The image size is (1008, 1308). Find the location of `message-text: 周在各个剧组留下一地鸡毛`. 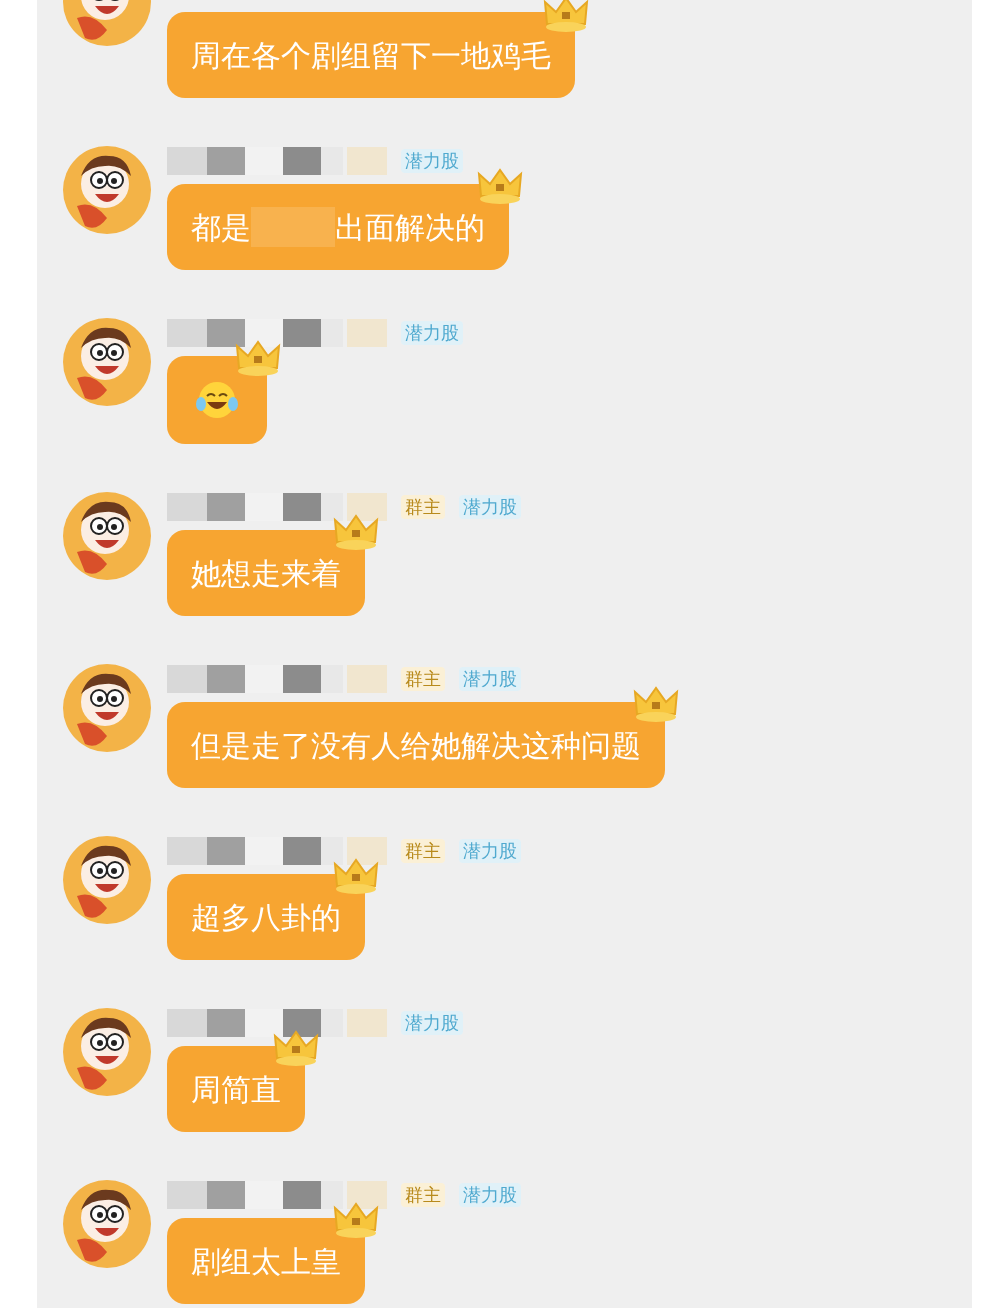

message-text: 周在各个剧组留下一地鸡毛 is located at coordinates (371, 55).